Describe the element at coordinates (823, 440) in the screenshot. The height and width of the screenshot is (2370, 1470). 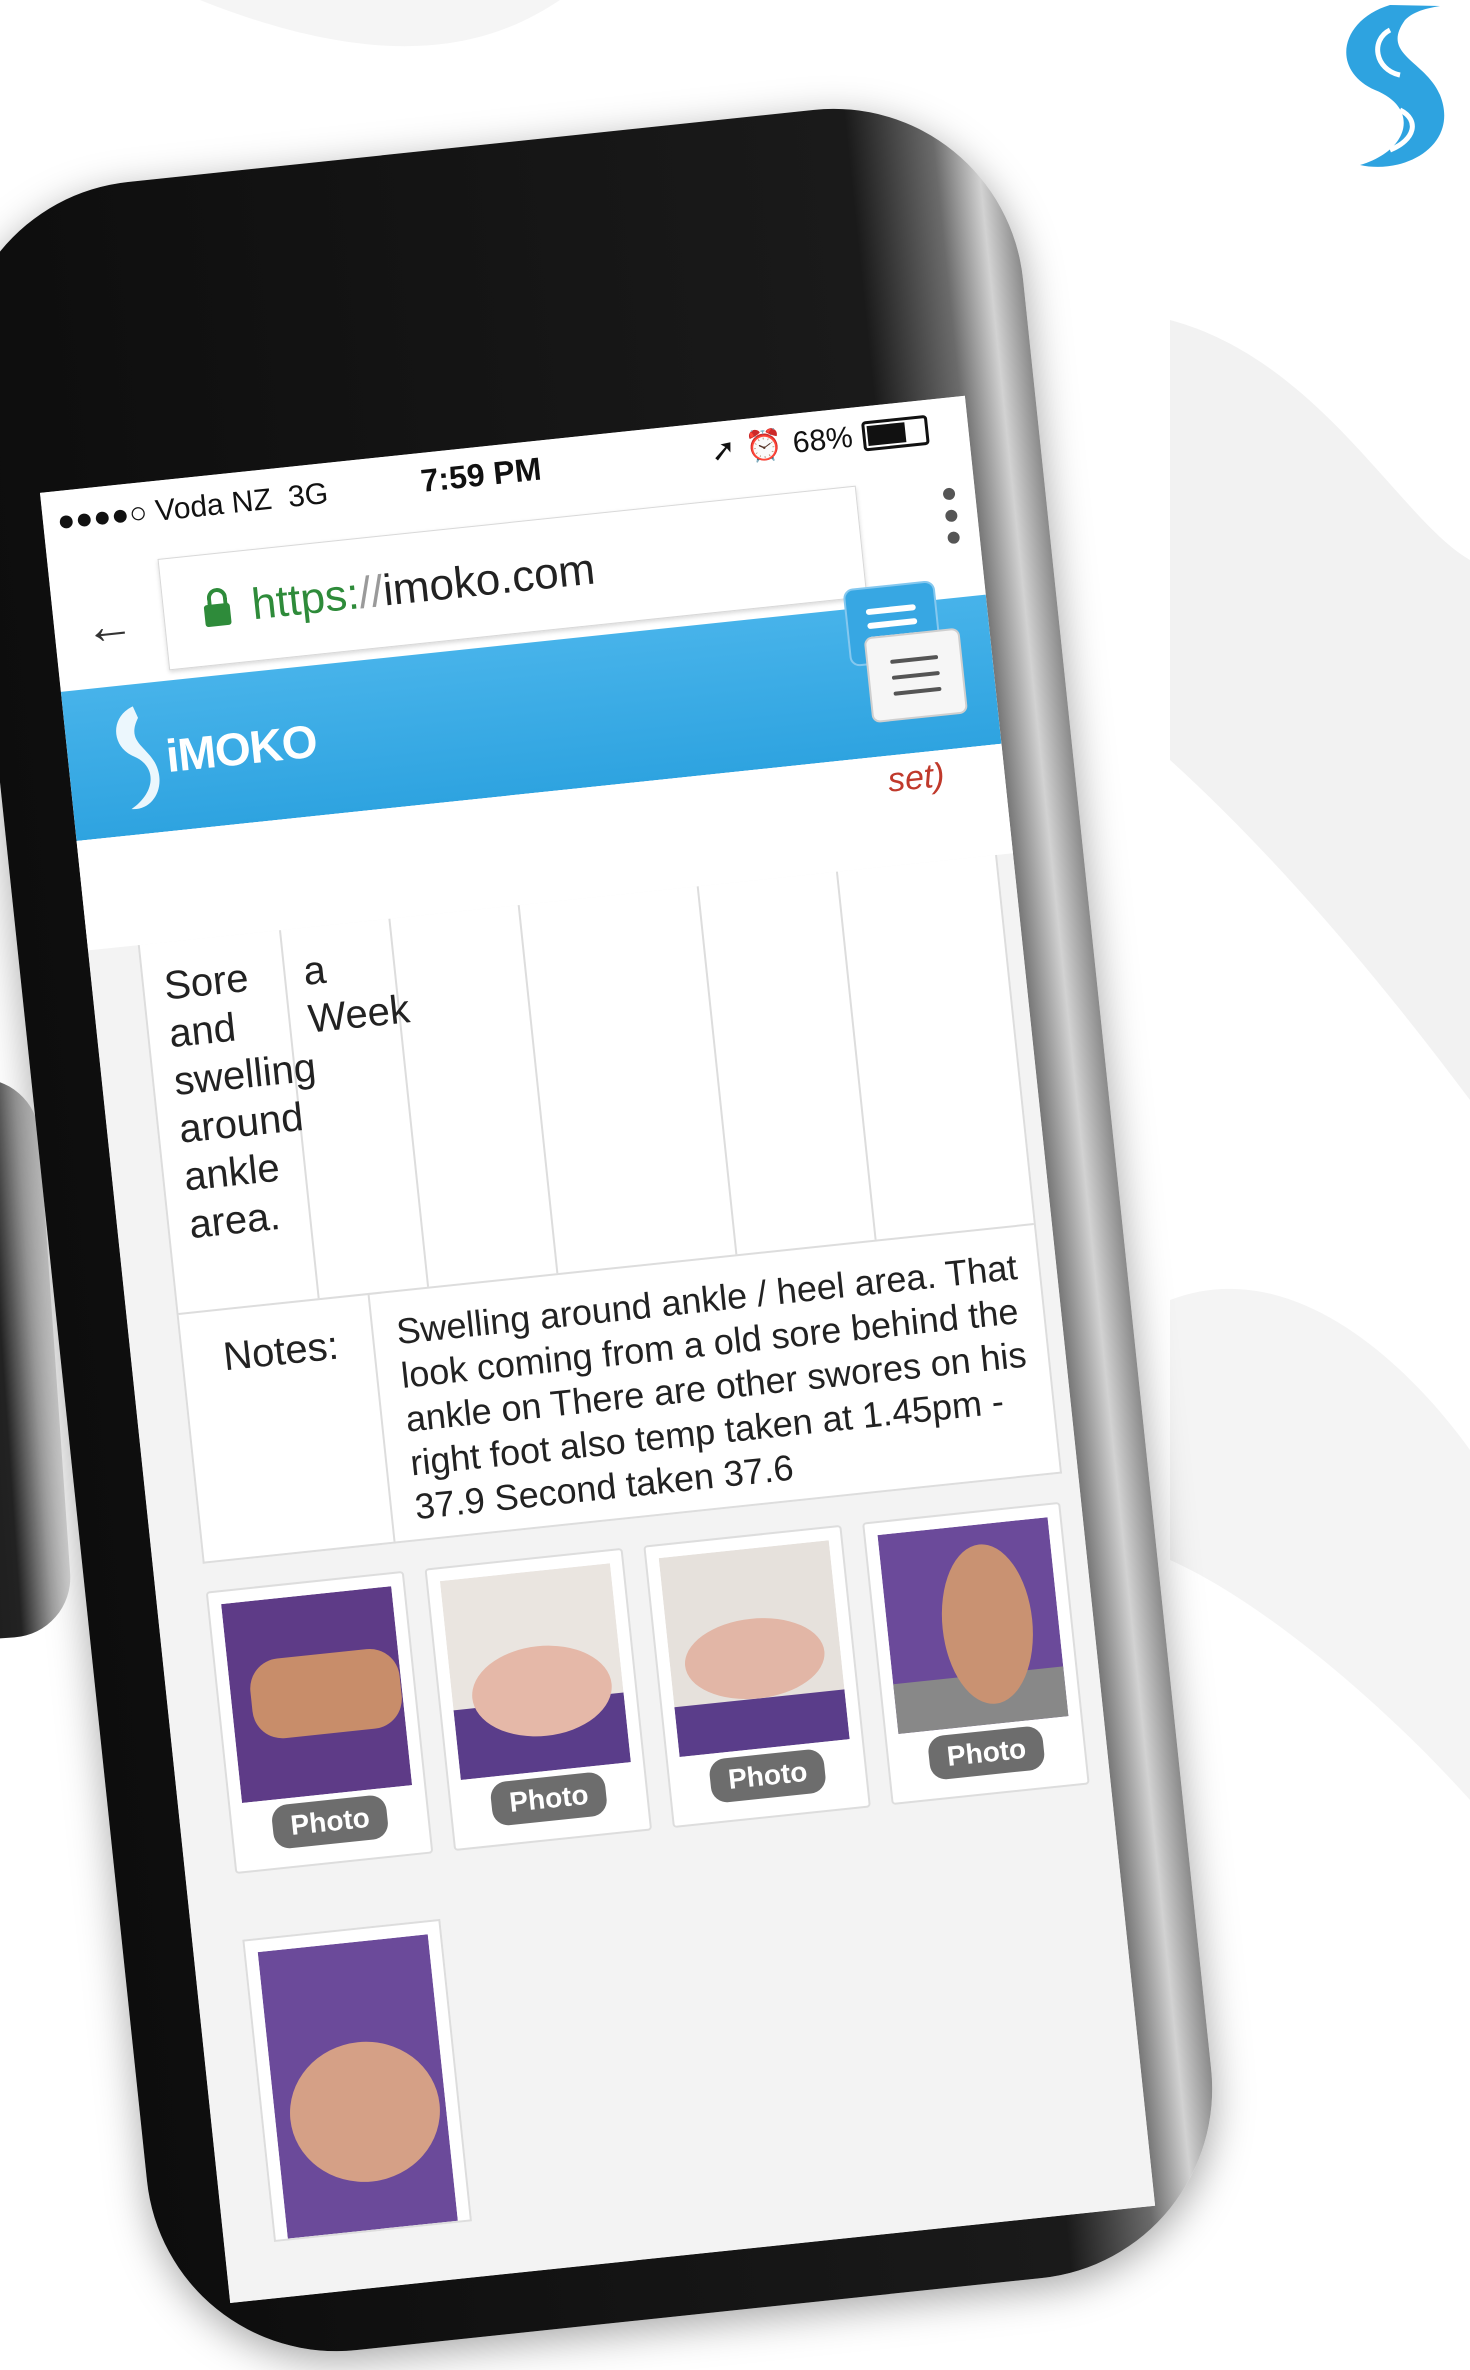
I see `battery-percent: 68%` at that location.